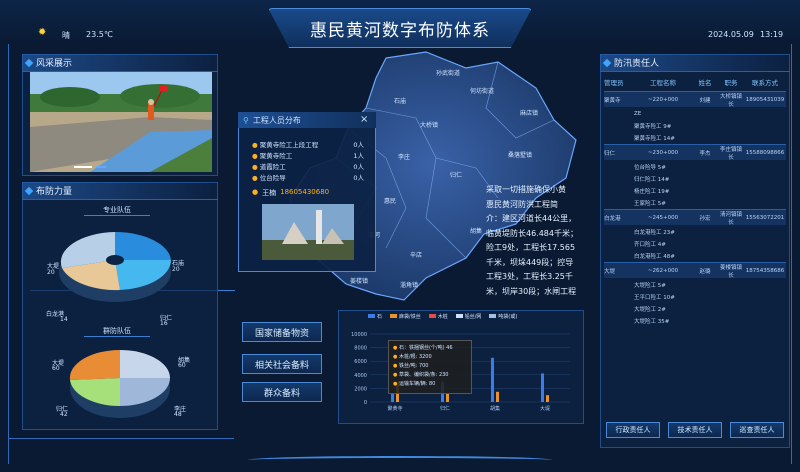 The height and width of the screenshot is (472, 800). What do you see at coordinates (730, 100) in the screenshot?
I see `cell-position: 大桥镇镇长` at bounding box center [730, 100].